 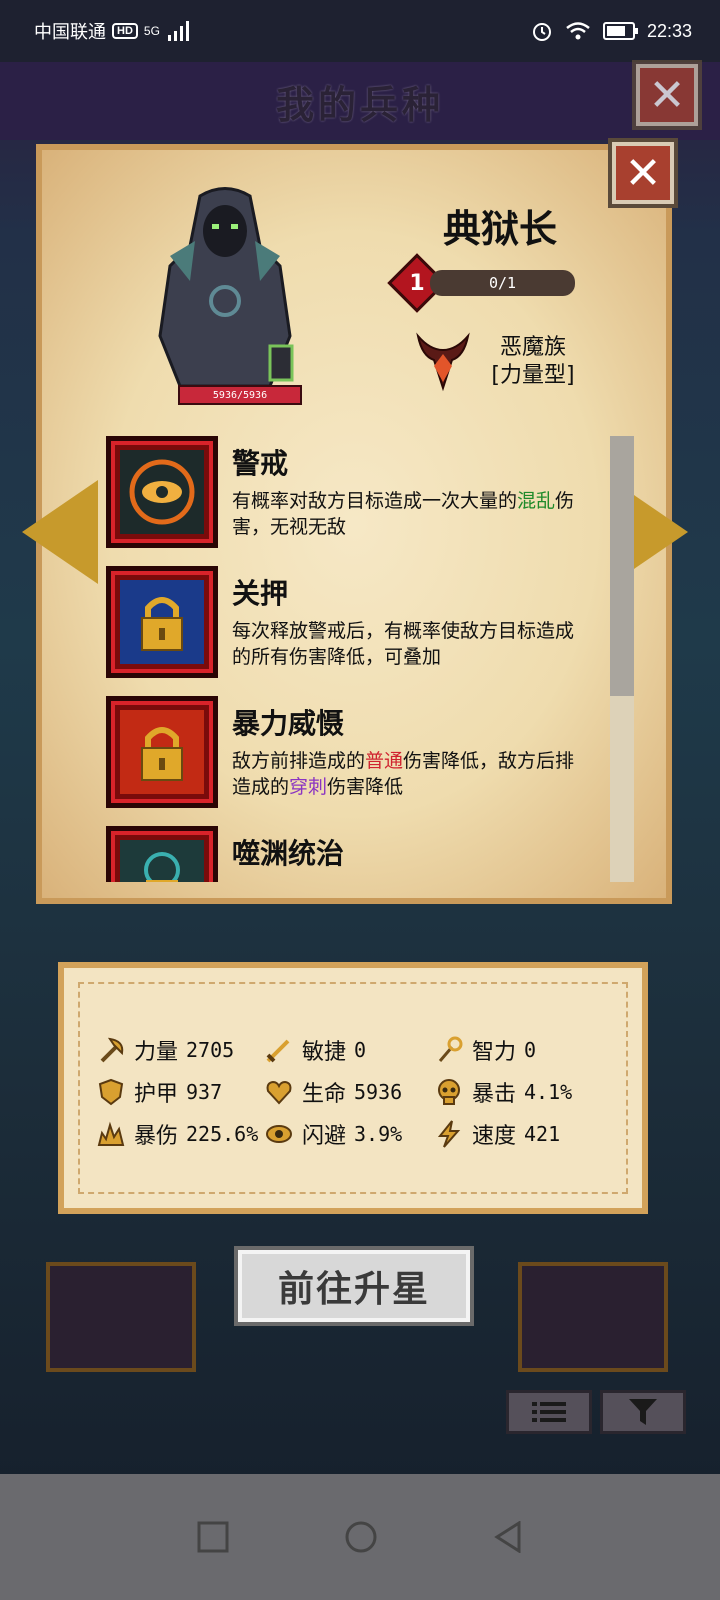 What do you see at coordinates (333, 1092) in the screenshot?
I see `stat-health: 生命 5936` at bounding box center [333, 1092].